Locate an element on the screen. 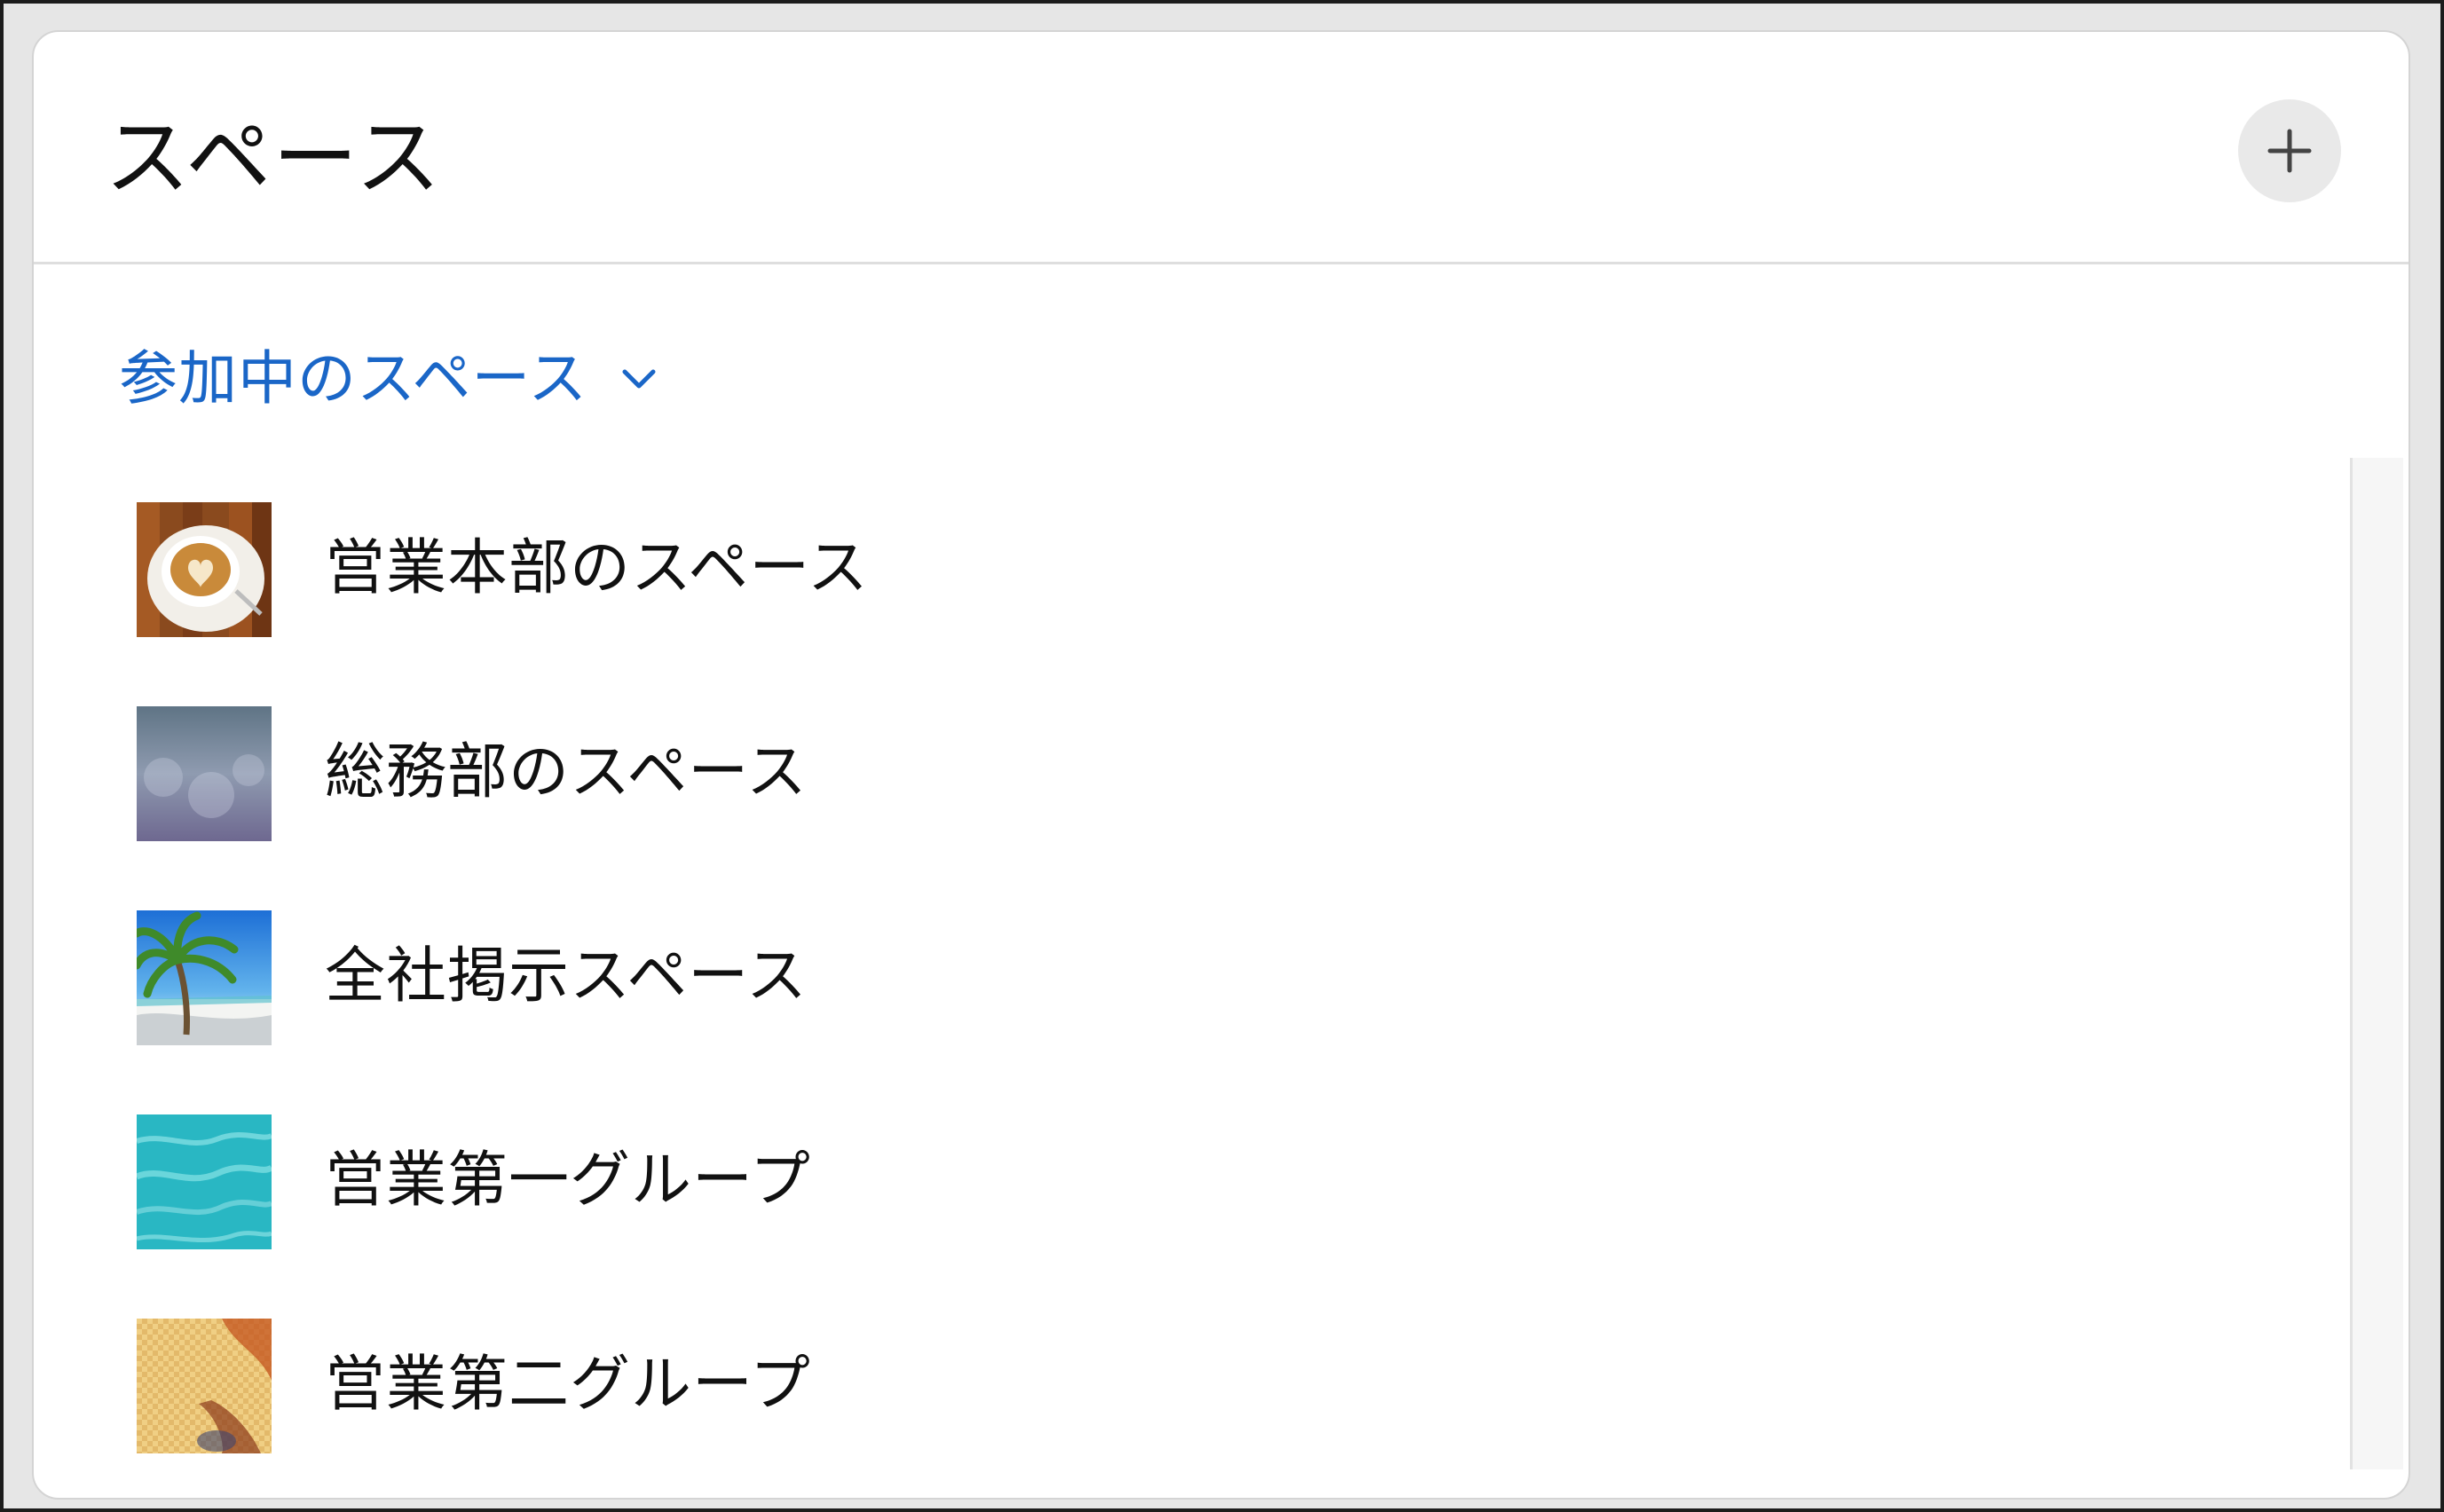 The image size is (2444, 1512). list-scrollbar is located at coordinates (2376, 963).